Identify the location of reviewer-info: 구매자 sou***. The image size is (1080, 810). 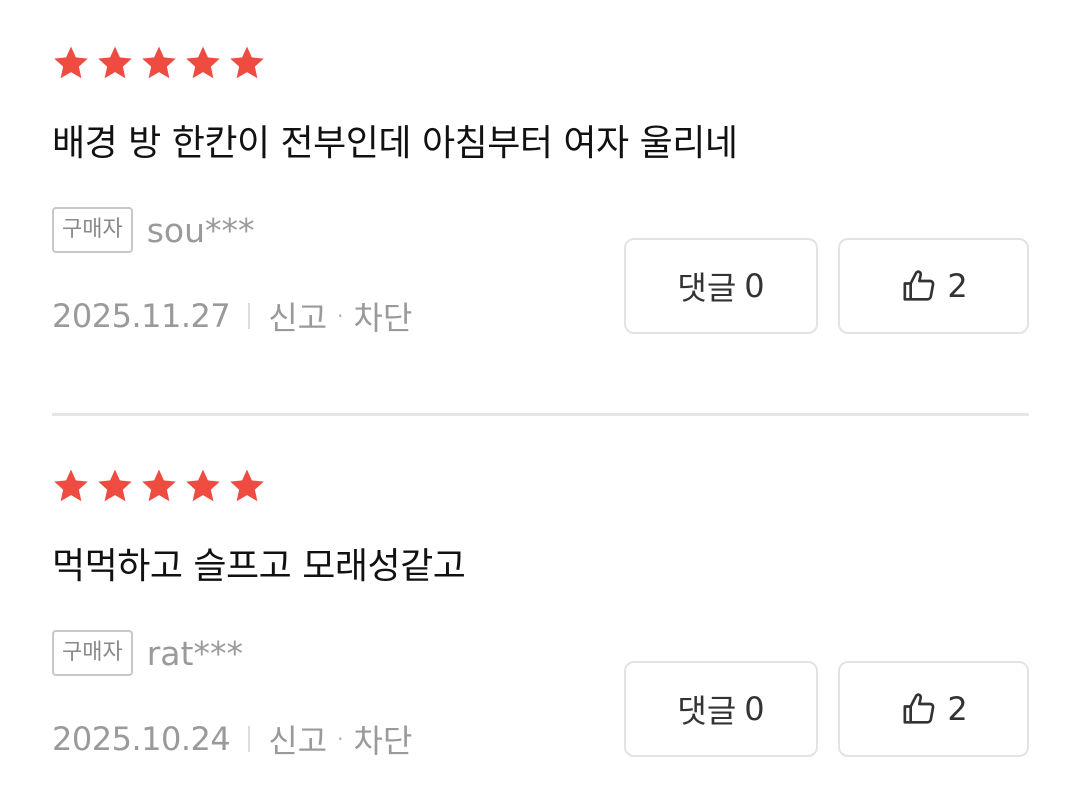
(153, 230).